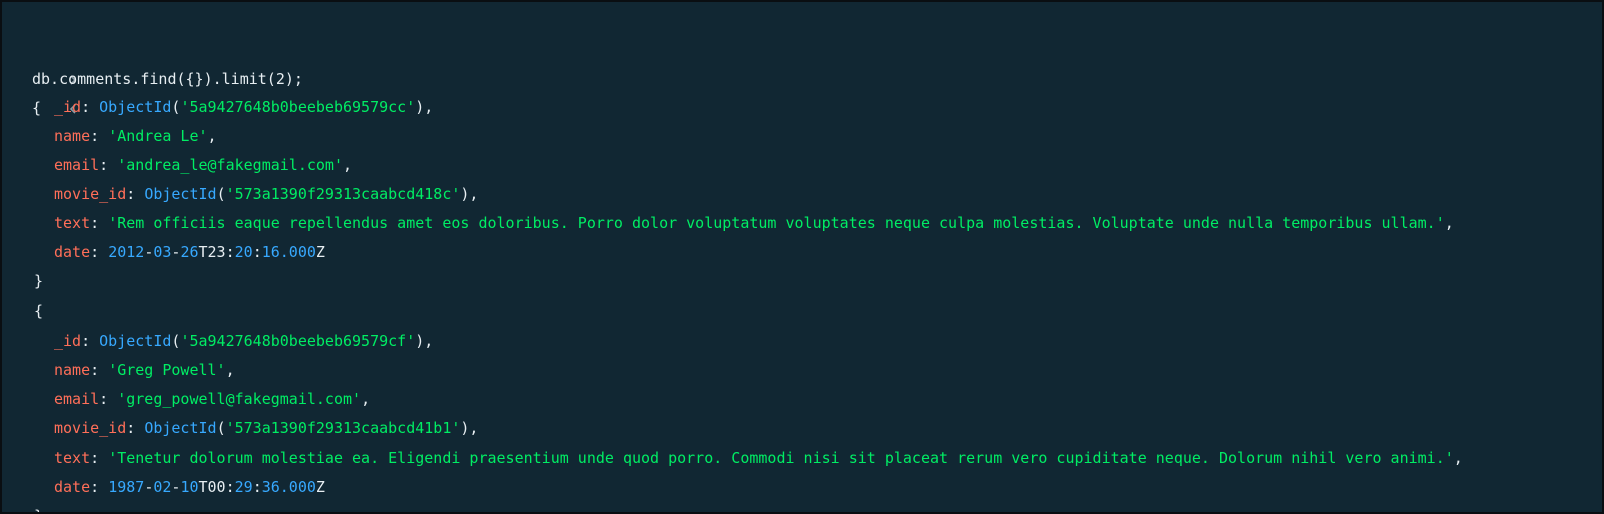 The image size is (1604, 514). Describe the element at coordinates (135, 136) in the screenshot. I see `doc-1-name-line: name: 'Andrea Le',` at that location.